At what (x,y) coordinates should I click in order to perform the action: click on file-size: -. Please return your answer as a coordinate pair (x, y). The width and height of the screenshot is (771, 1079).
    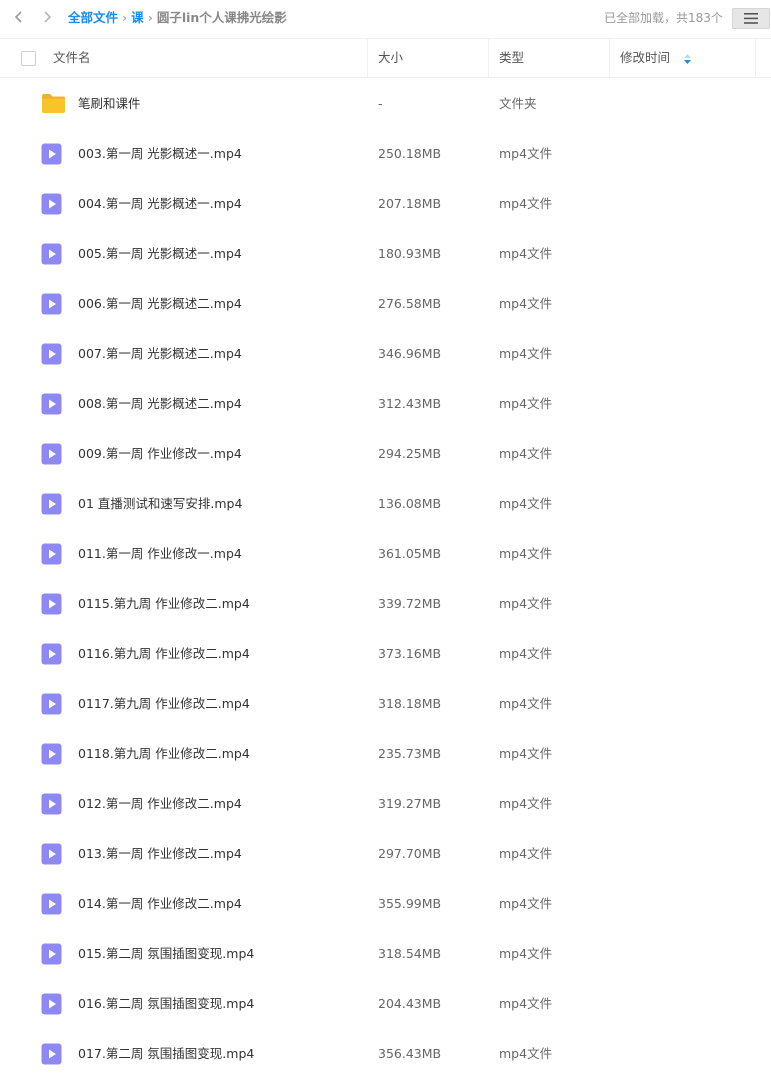
    Looking at the image, I should click on (380, 103).